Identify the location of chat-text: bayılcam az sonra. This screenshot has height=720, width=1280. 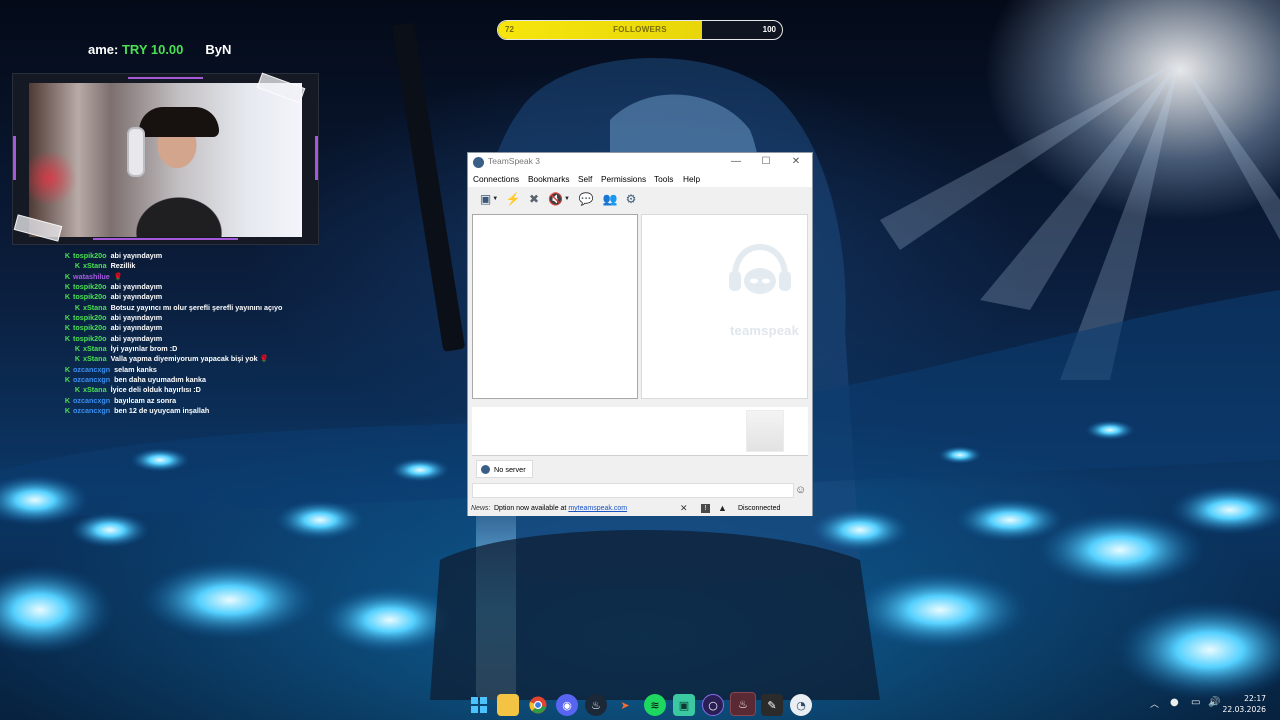
(145, 400).